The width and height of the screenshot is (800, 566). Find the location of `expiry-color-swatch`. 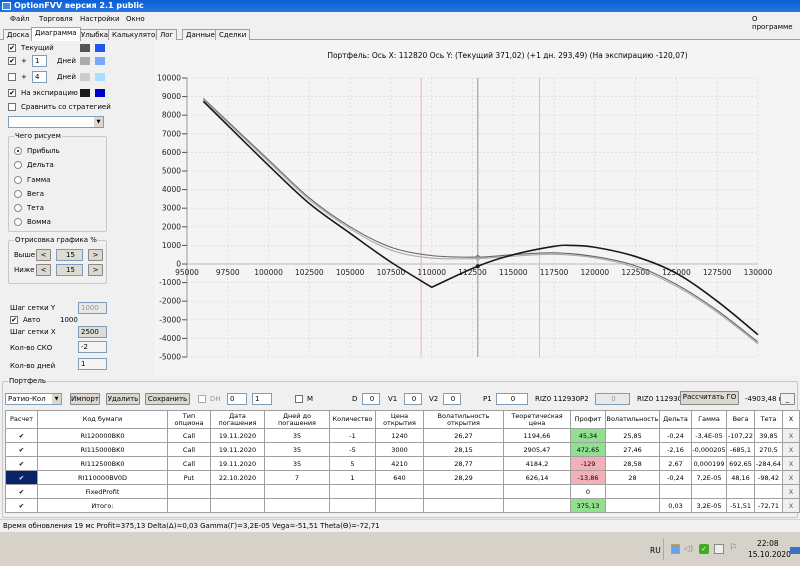

expiry-color-swatch is located at coordinates (85, 93).